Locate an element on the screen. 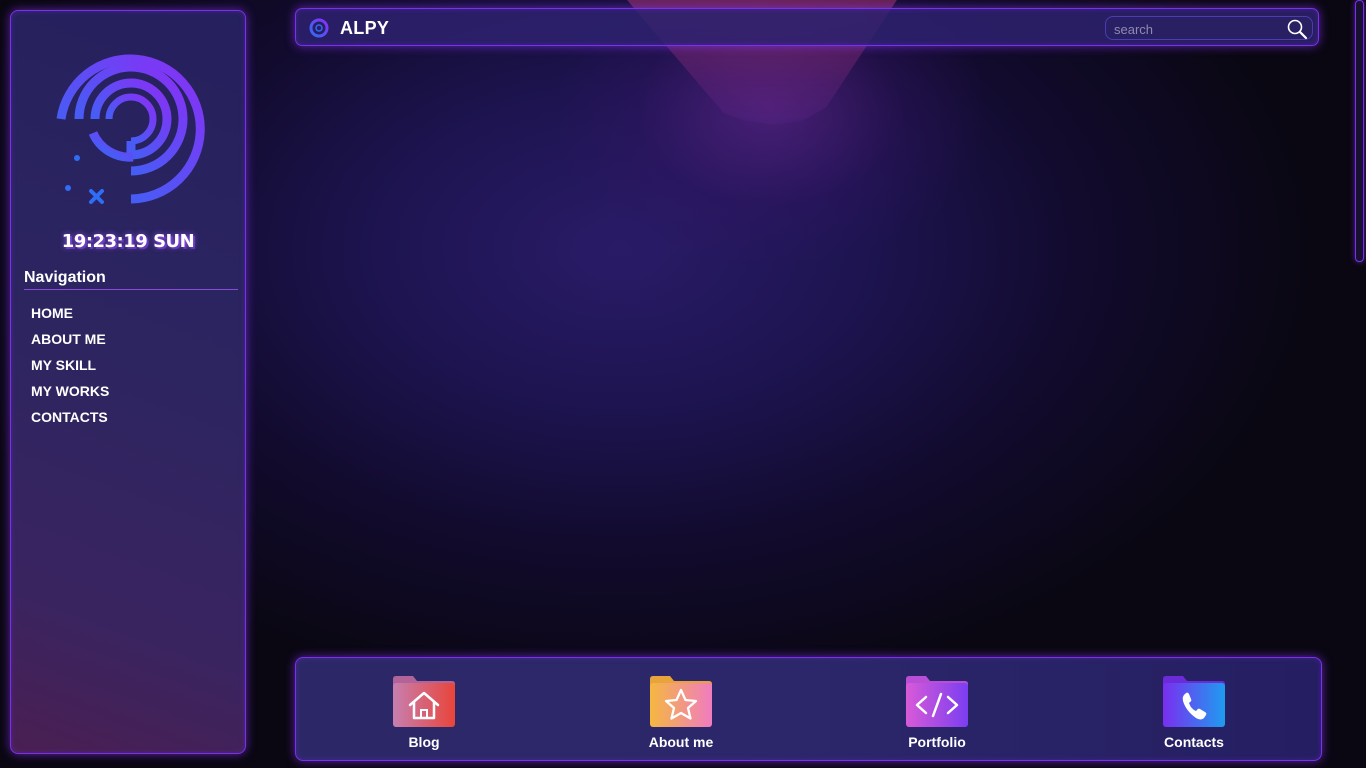 The image size is (1366, 768). search-input is located at coordinates (1199, 29).